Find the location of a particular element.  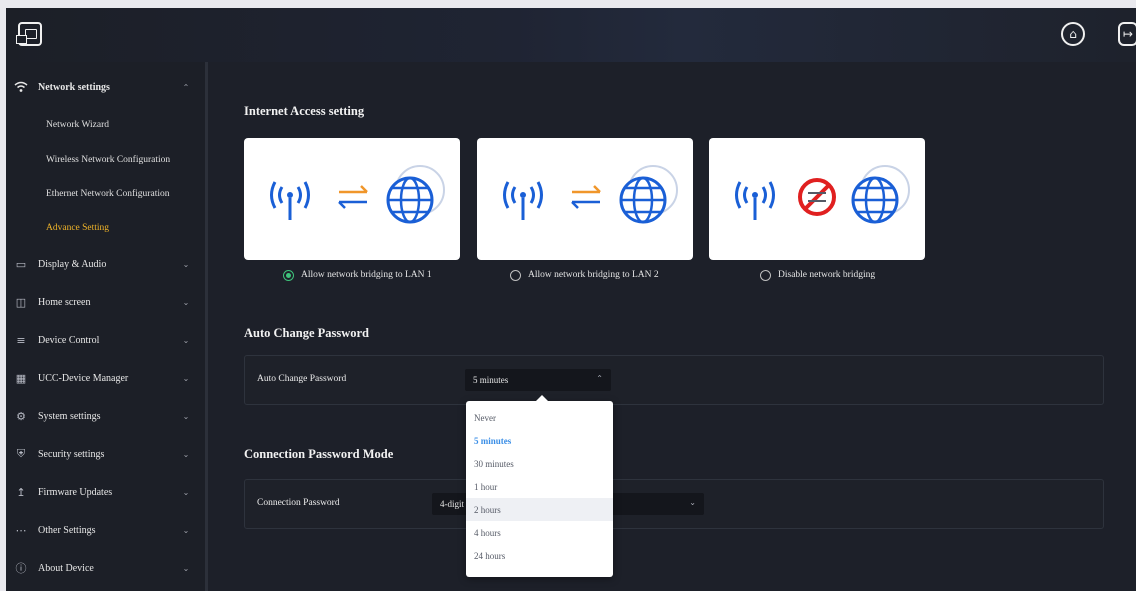

radio-label: Allow network bridging to LAN 2 is located at coordinates (593, 275).